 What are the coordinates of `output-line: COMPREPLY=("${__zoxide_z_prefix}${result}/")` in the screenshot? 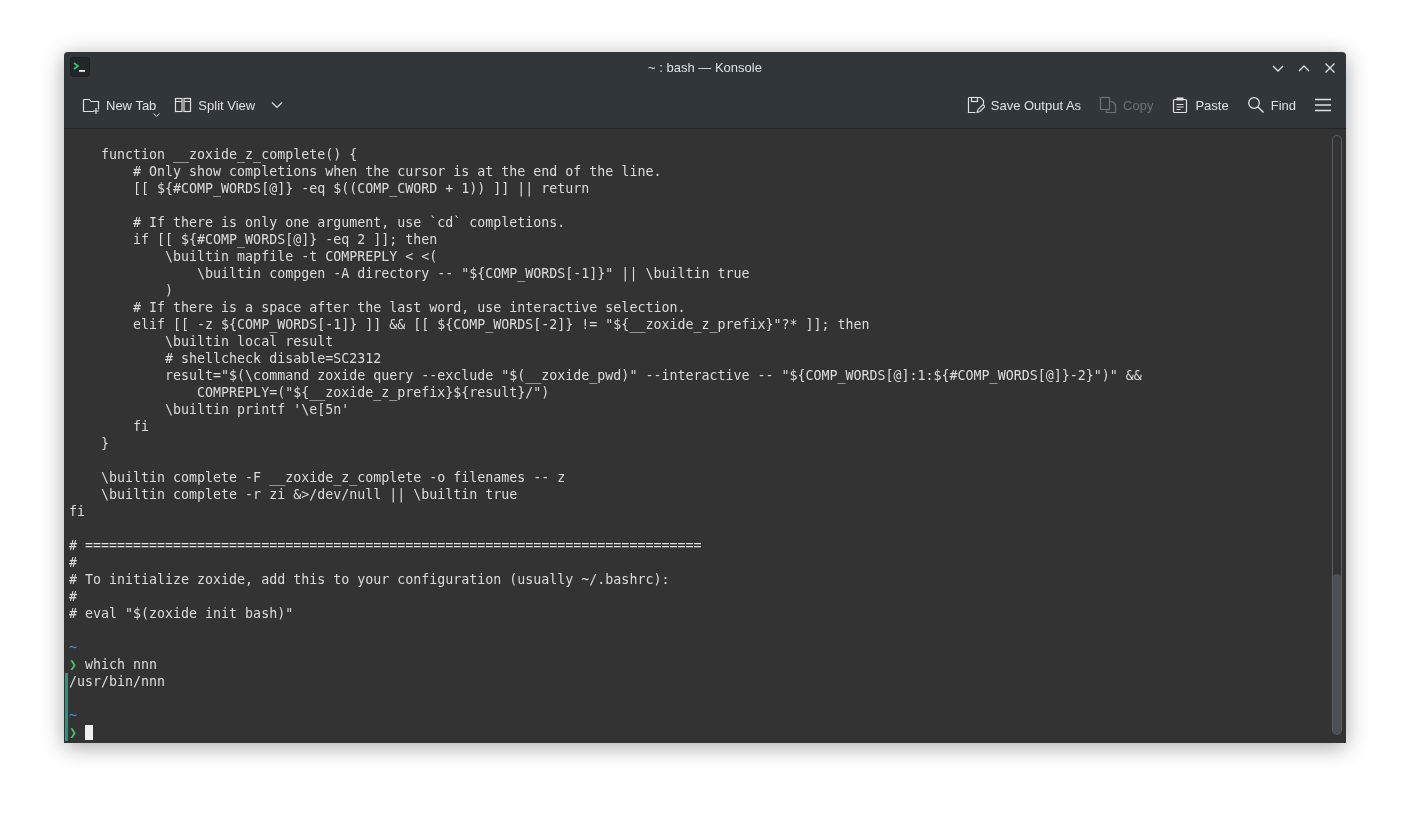 It's located at (373, 392).